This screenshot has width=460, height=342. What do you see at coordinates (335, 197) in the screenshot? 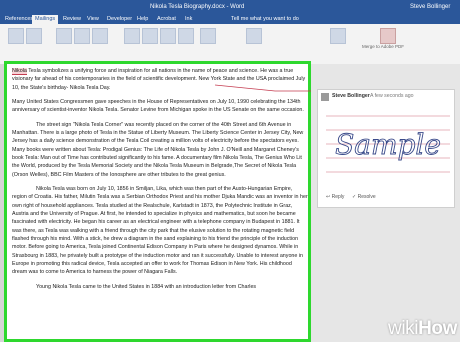
I see `reply-button: ↩ Reply` at bounding box center [335, 197].